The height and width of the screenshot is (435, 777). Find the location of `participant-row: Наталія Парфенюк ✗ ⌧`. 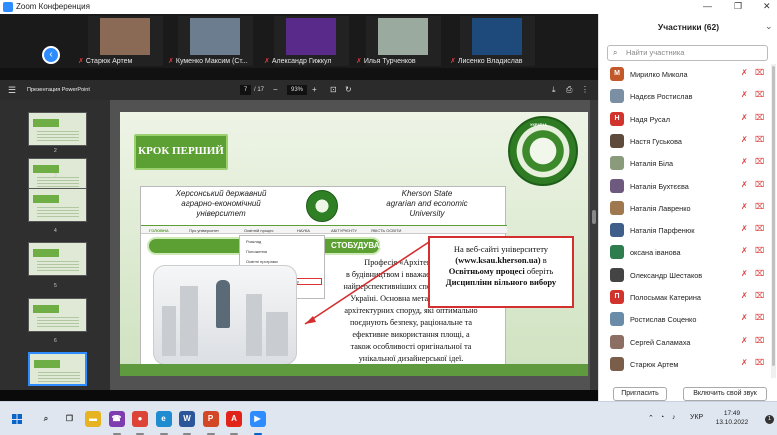

participant-row: Наталія Парфенюк ✗ ⌧ is located at coordinates (684, 231).